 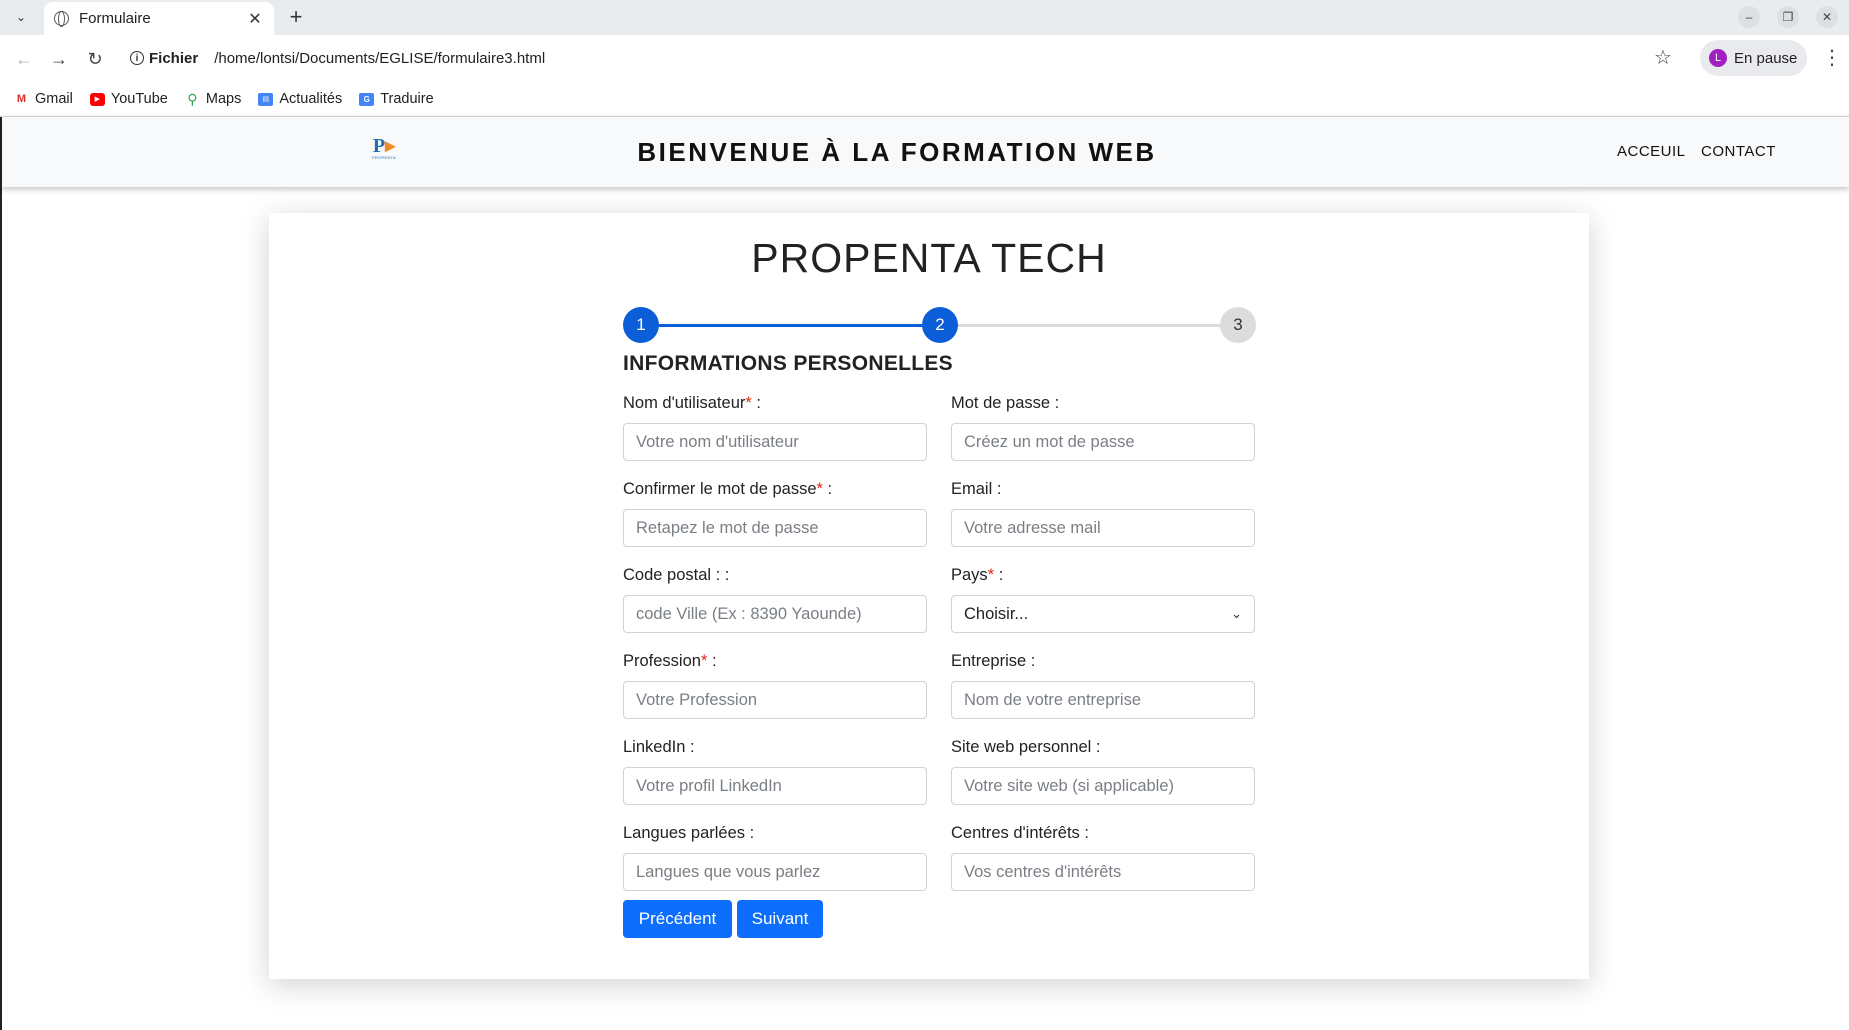 What do you see at coordinates (976, 489) in the screenshot?
I see `email-label: Email :` at bounding box center [976, 489].